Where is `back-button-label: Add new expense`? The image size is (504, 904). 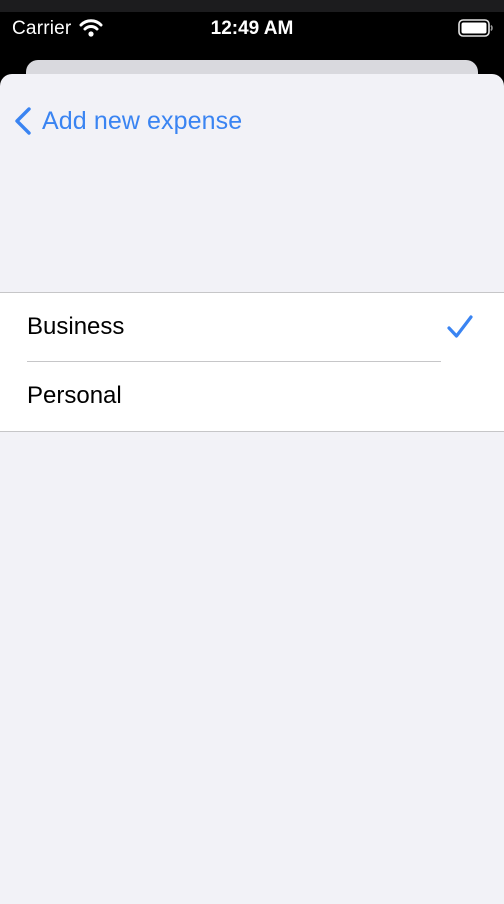
back-button-label: Add new expense is located at coordinates (142, 120).